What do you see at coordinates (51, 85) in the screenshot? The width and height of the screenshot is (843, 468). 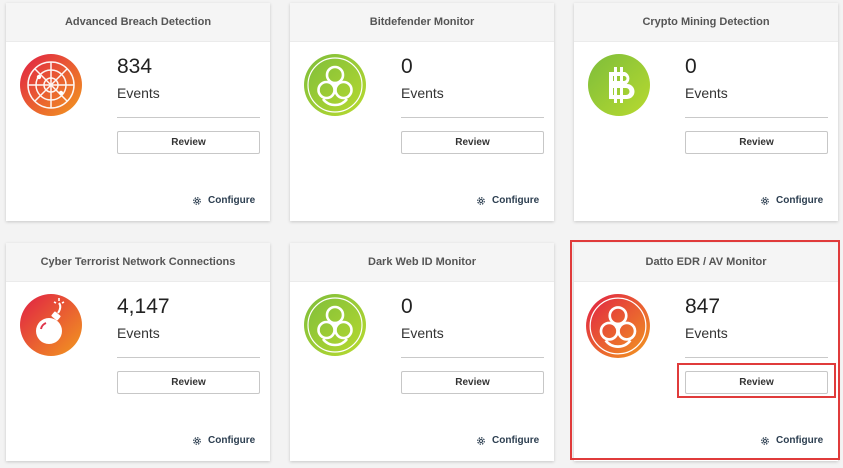 I see `radar-icon` at bounding box center [51, 85].